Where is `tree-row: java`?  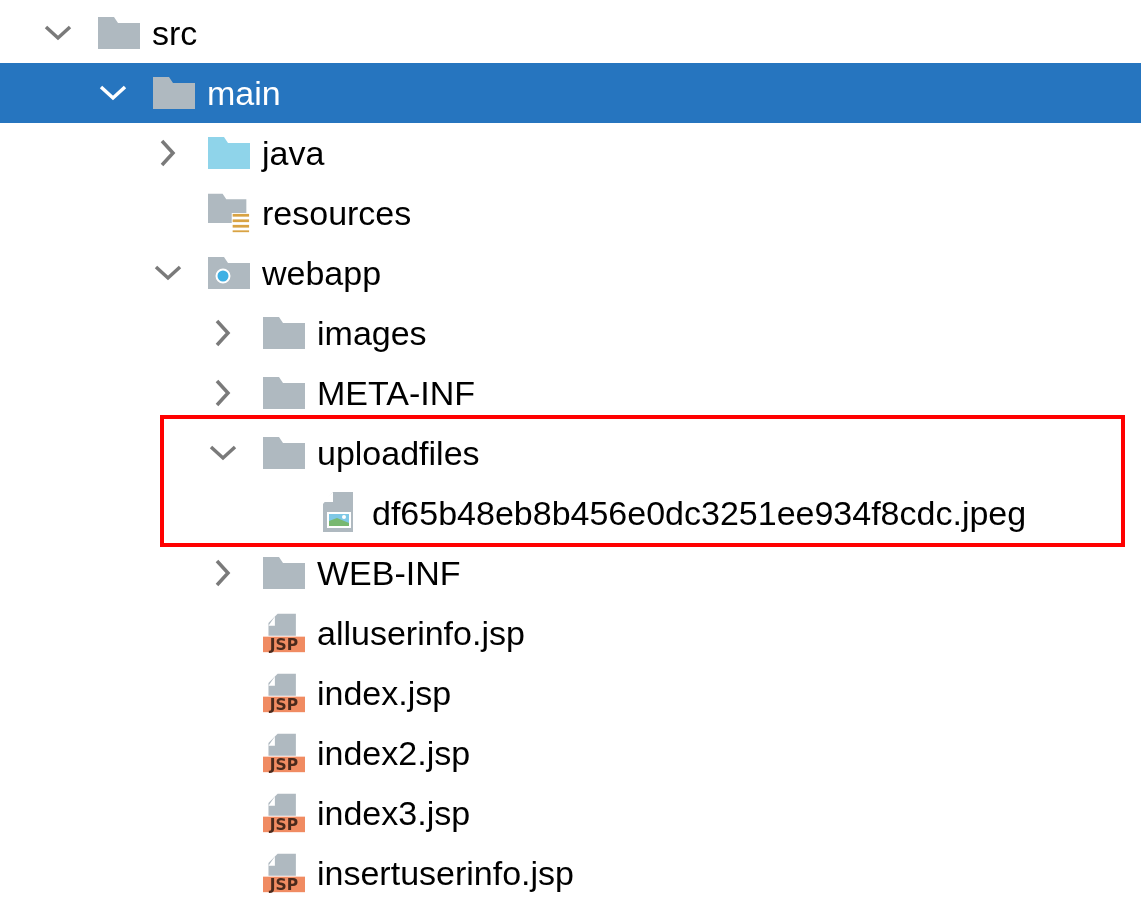 tree-row: java is located at coordinates (570, 153).